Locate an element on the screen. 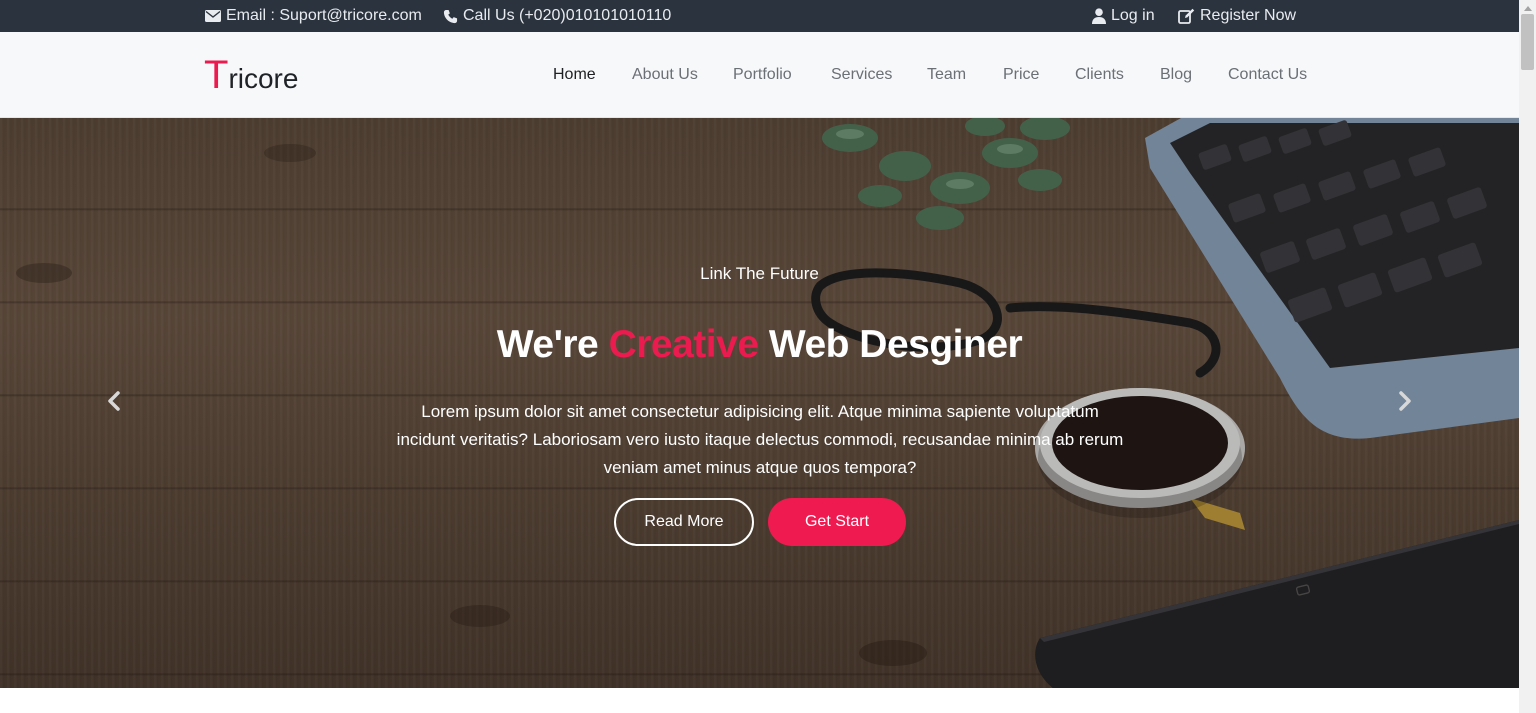  nav-team: Team is located at coordinates (946, 75).